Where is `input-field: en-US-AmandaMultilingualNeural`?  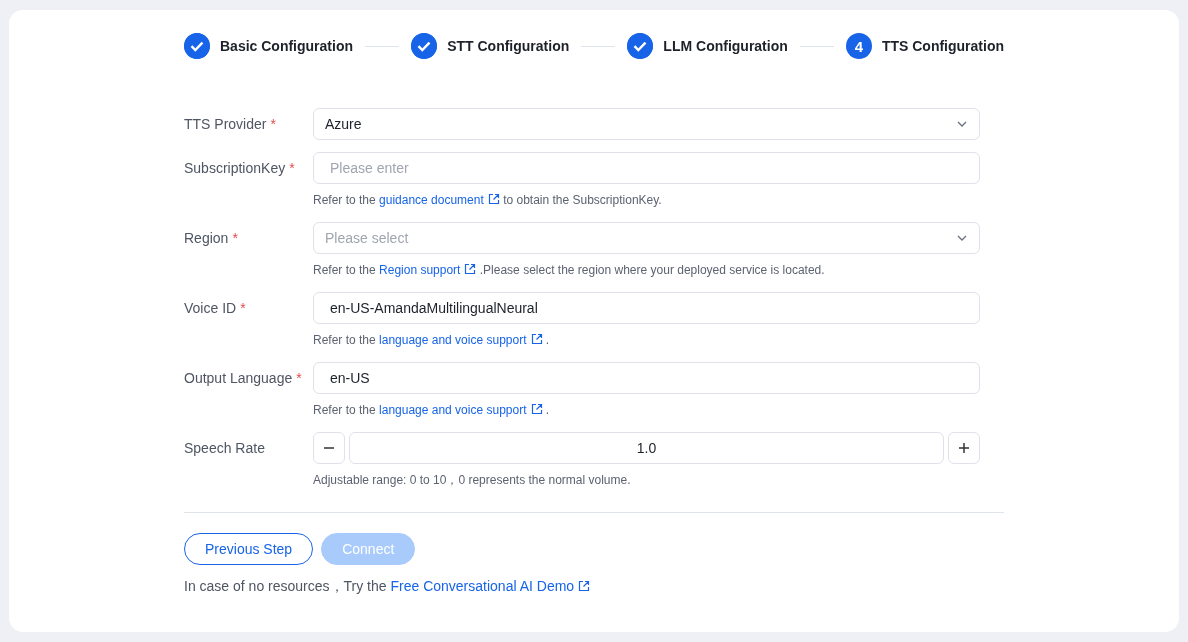
input-field: en-US-AmandaMultilingualNeural is located at coordinates (646, 308).